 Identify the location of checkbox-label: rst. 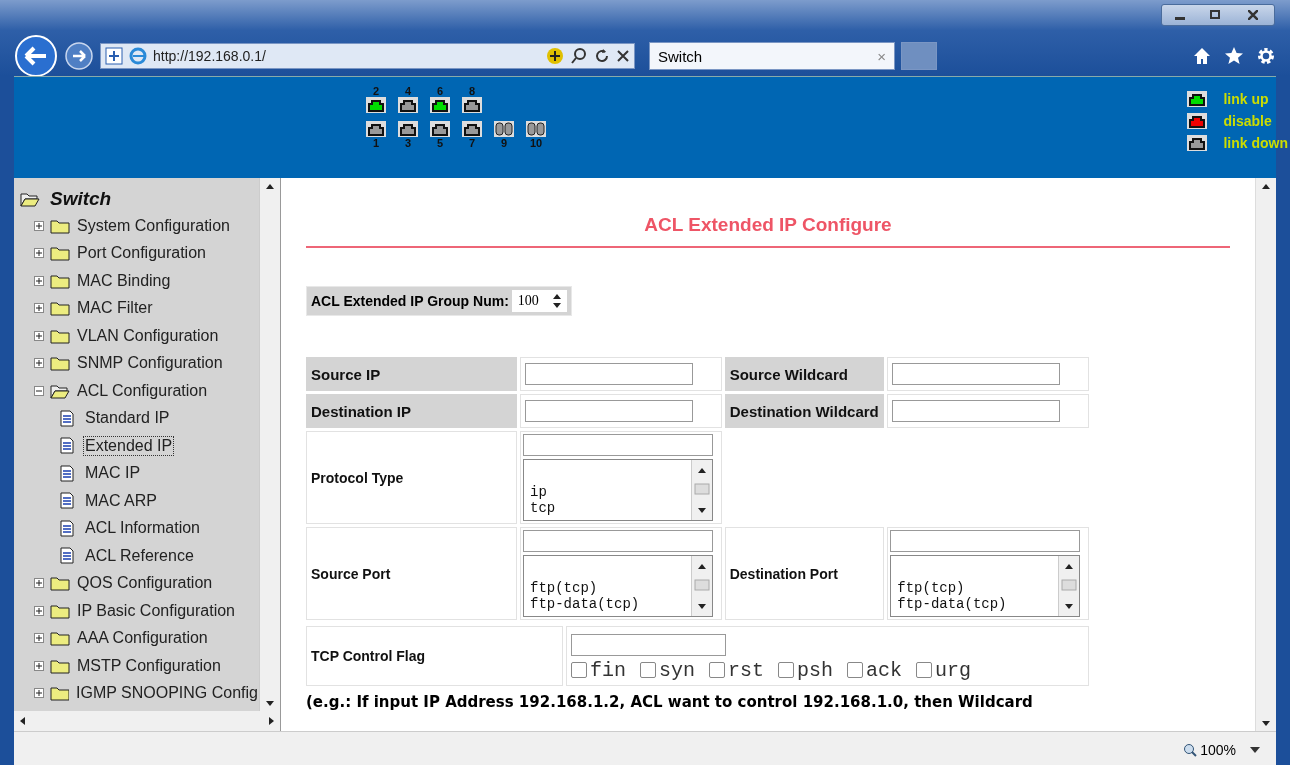
(746, 670).